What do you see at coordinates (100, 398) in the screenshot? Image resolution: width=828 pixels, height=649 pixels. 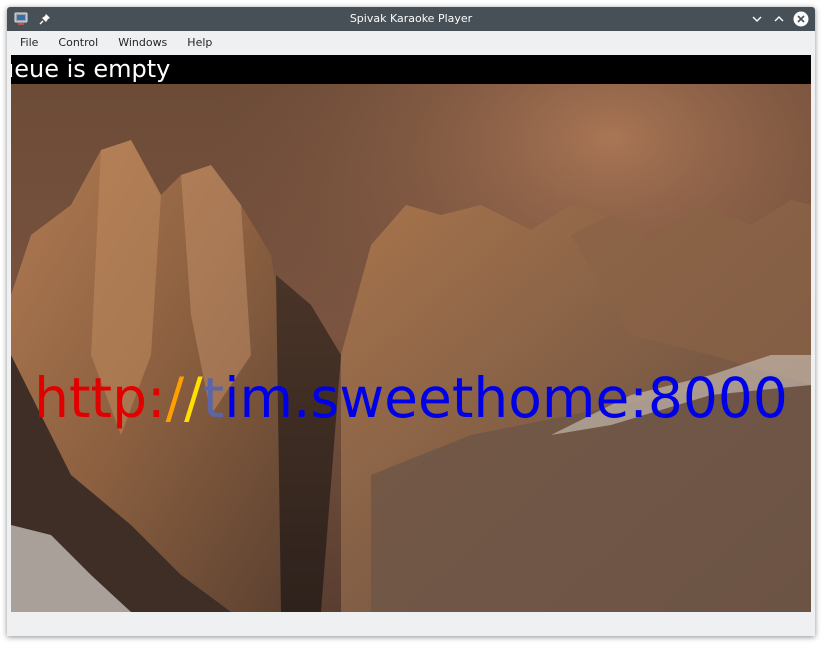 I see `lyrics-sung-part: http:` at bounding box center [100, 398].